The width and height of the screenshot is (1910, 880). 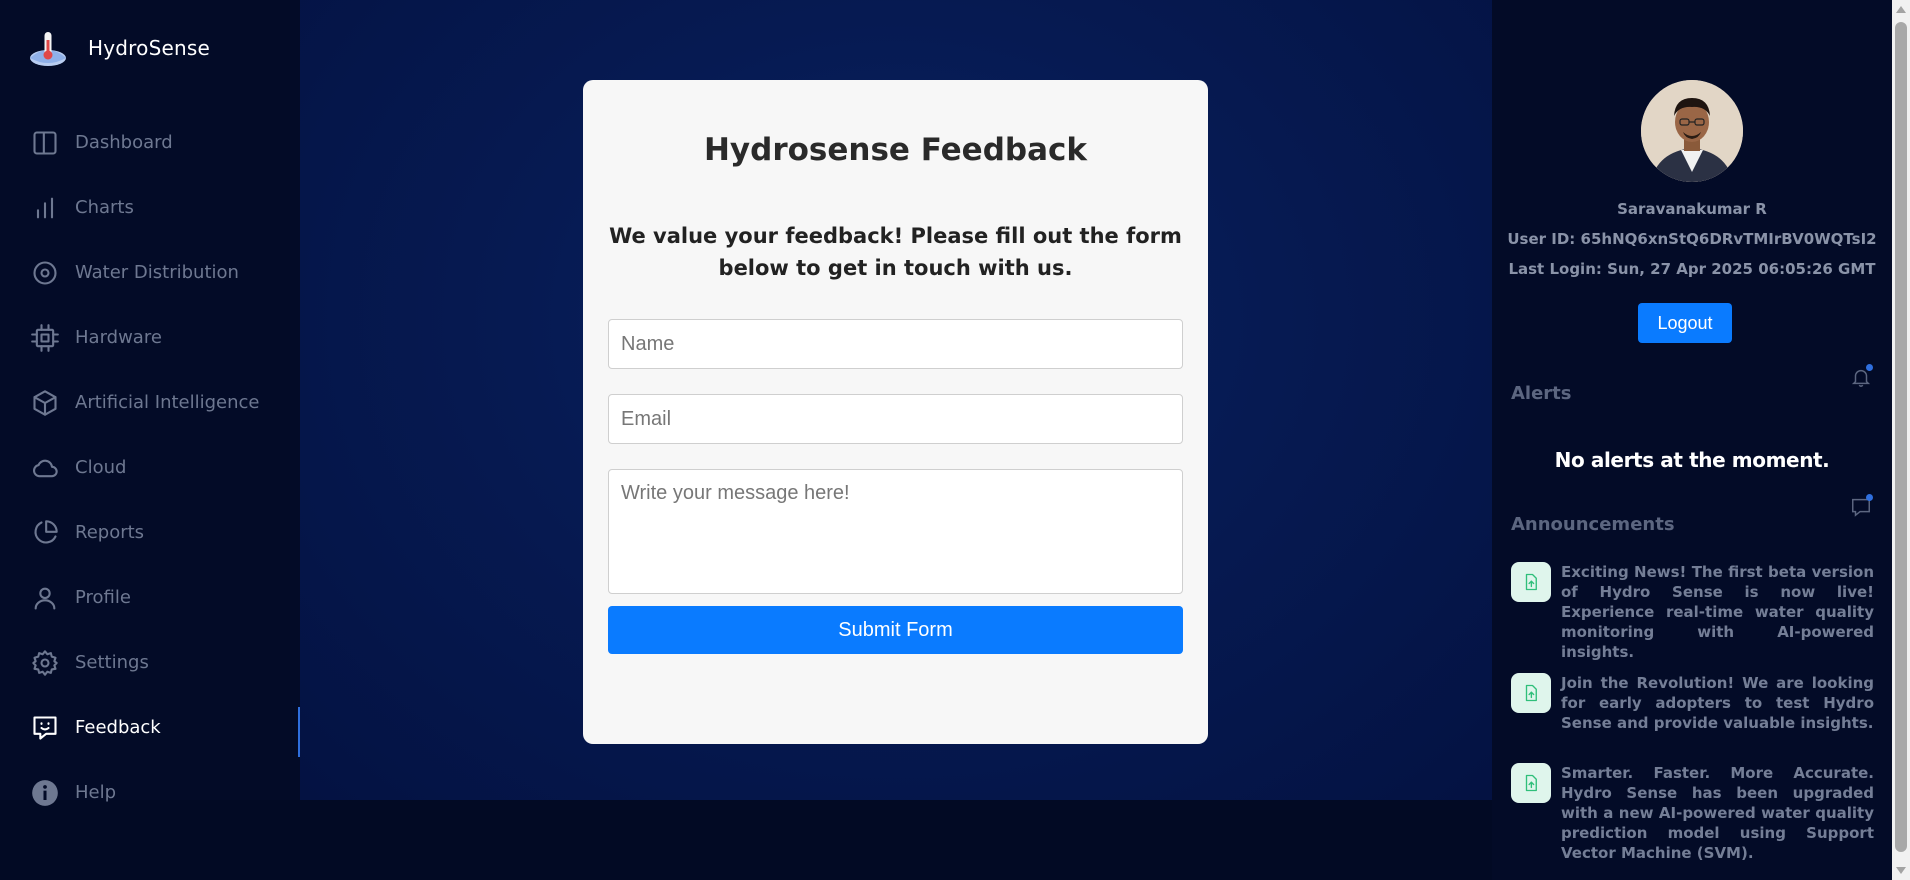 What do you see at coordinates (1692, 131) in the screenshot?
I see `avatar` at bounding box center [1692, 131].